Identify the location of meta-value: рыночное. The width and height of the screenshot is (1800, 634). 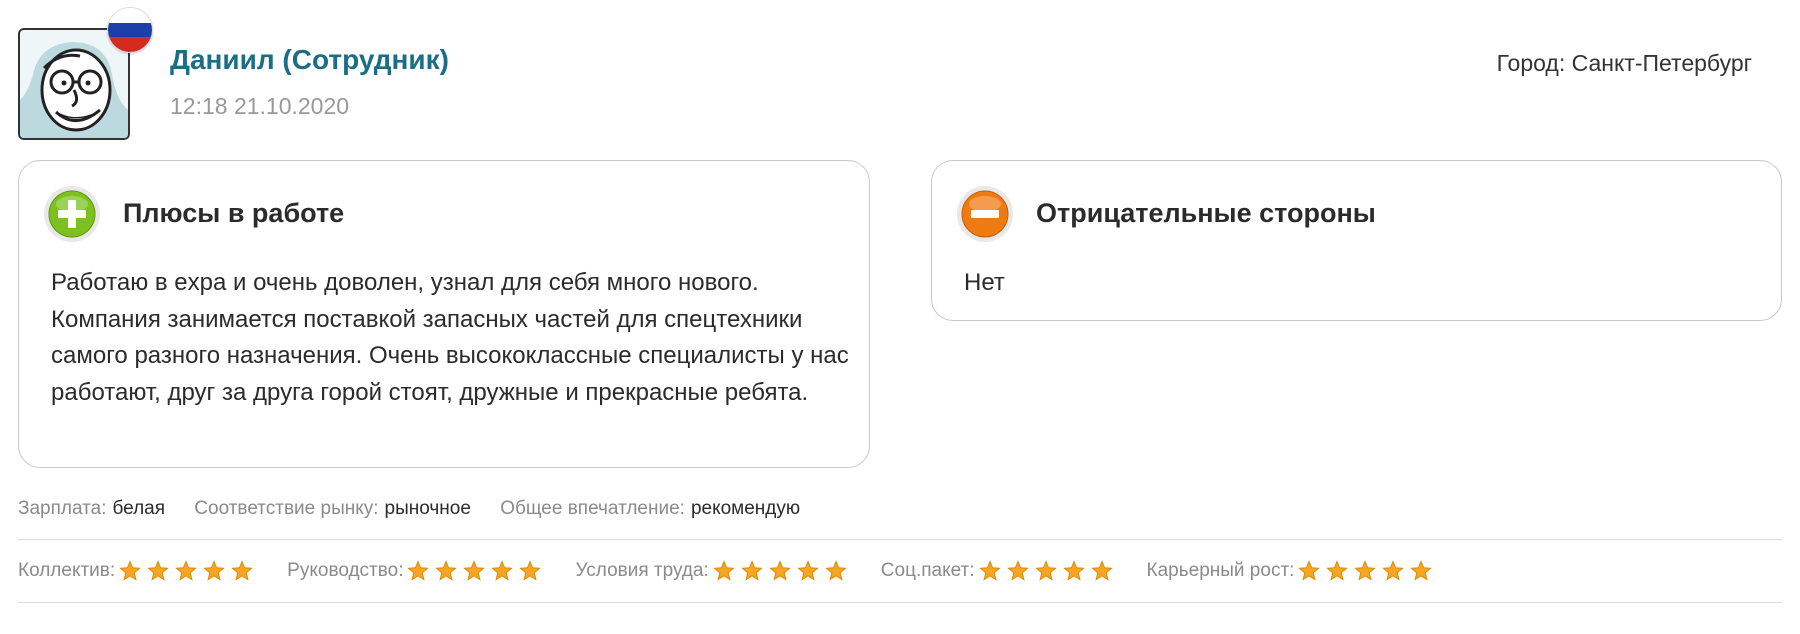
(427, 508).